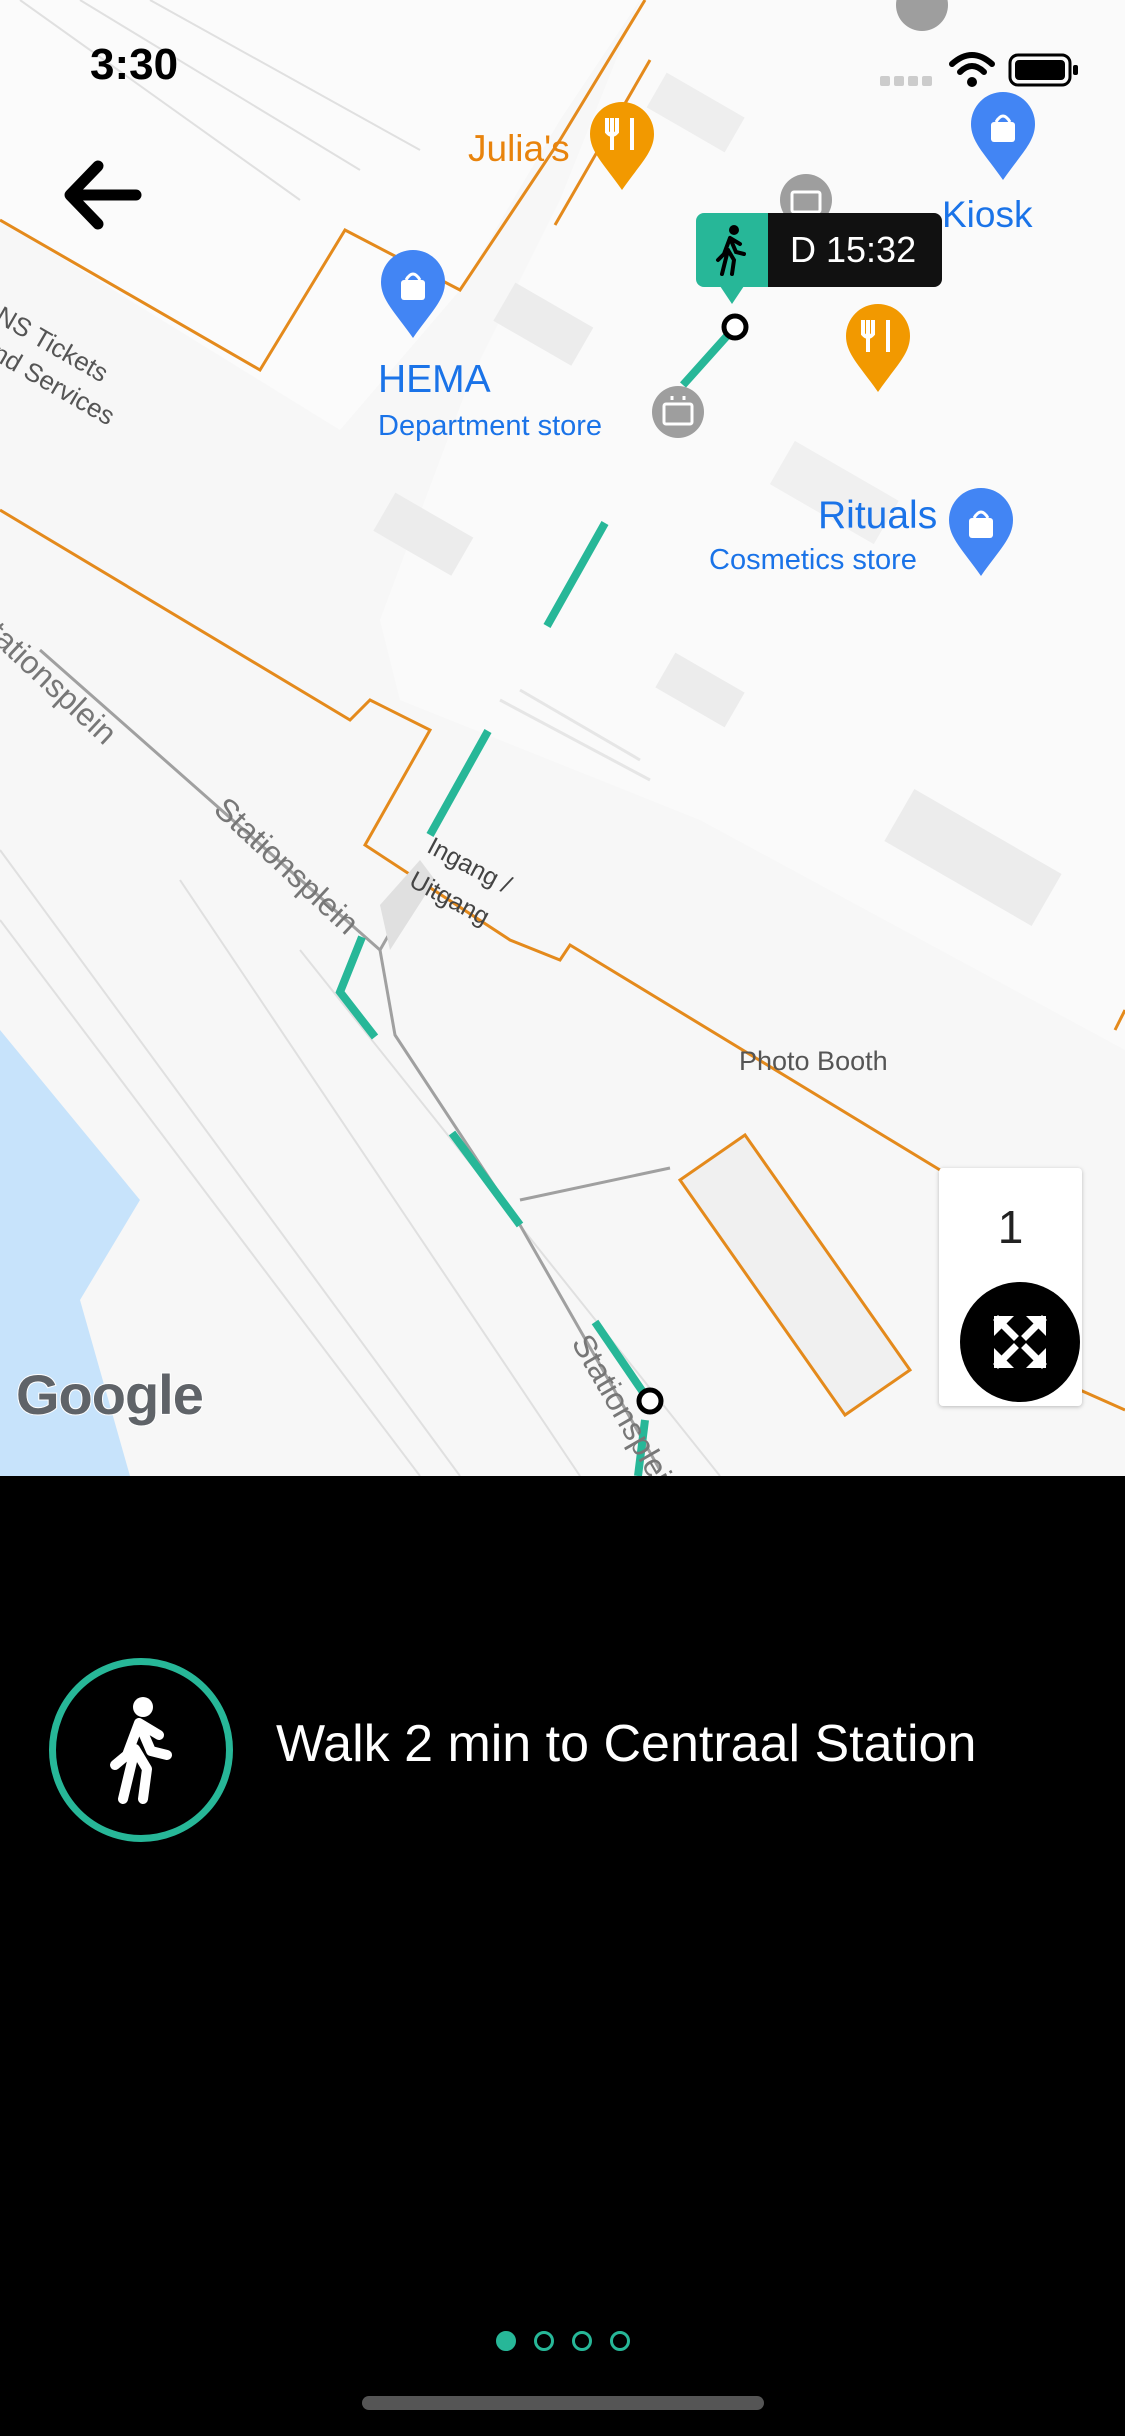 The width and height of the screenshot is (1125, 2436). Describe the element at coordinates (877, 516) in the screenshot. I see `poi-label-rituals: Rituals` at that location.